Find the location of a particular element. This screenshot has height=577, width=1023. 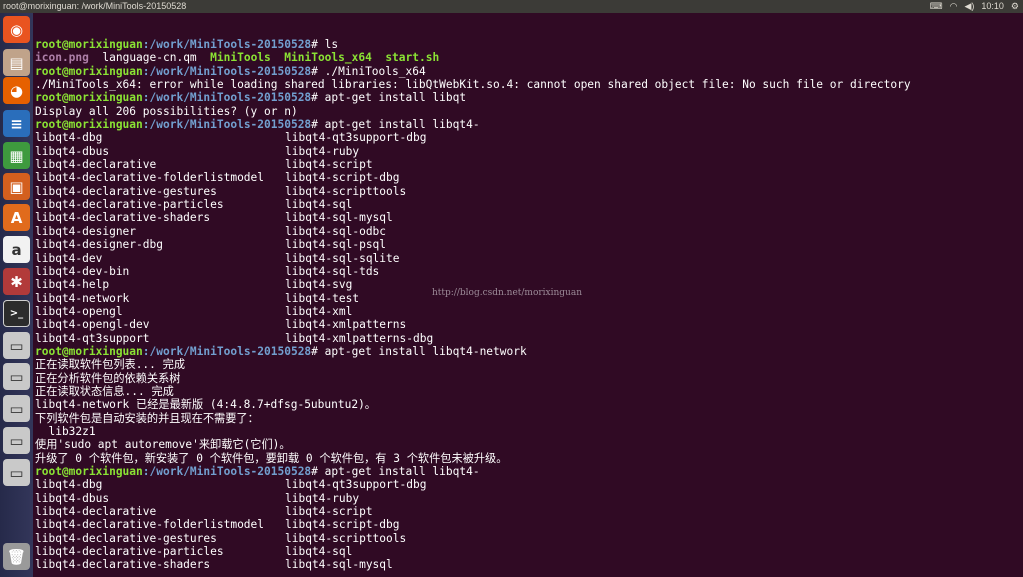

completion-item: libqt4-opengl-dev is located at coordinates (92, 325).